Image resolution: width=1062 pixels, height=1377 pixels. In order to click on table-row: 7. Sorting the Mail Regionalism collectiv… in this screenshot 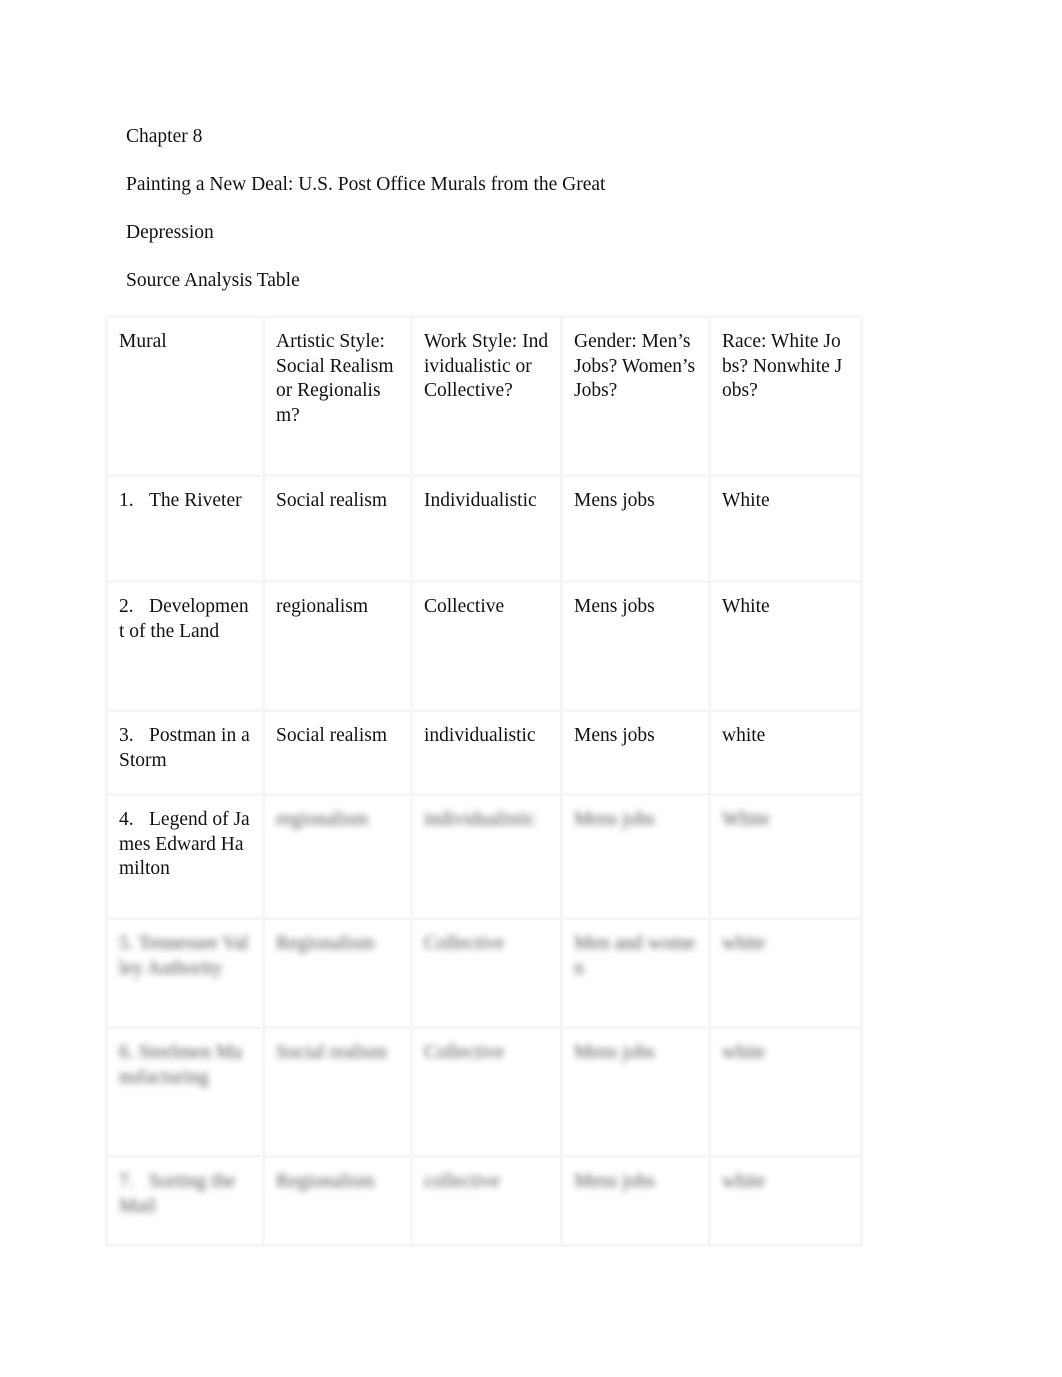, I will do `click(484, 1201)`.